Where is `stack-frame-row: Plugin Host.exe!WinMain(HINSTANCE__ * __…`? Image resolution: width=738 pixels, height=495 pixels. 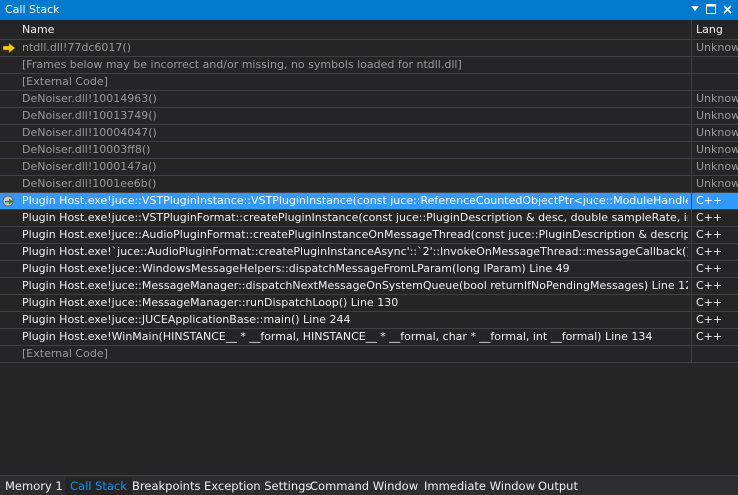 stack-frame-row: Plugin Host.exe!WinMain(HINSTANCE__ * __… is located at coordinates (369, 337).